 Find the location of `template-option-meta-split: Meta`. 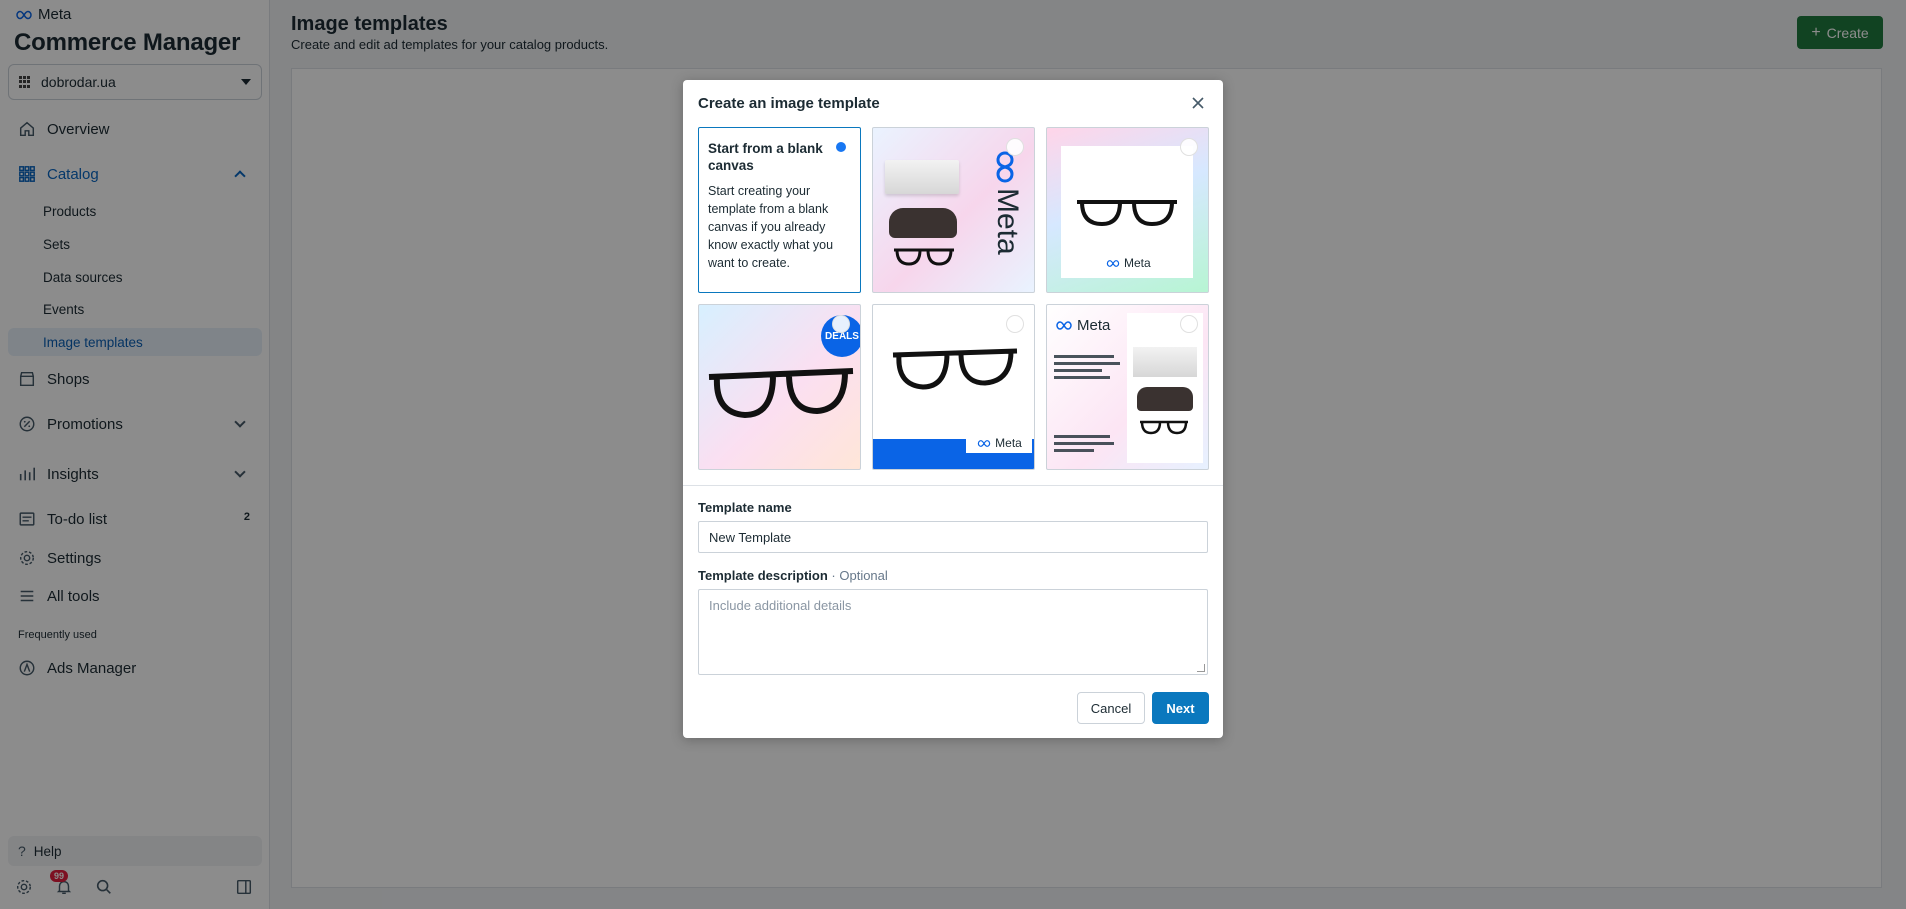

template-option-meta-split: Meta is located at coordinates (1127, 387).